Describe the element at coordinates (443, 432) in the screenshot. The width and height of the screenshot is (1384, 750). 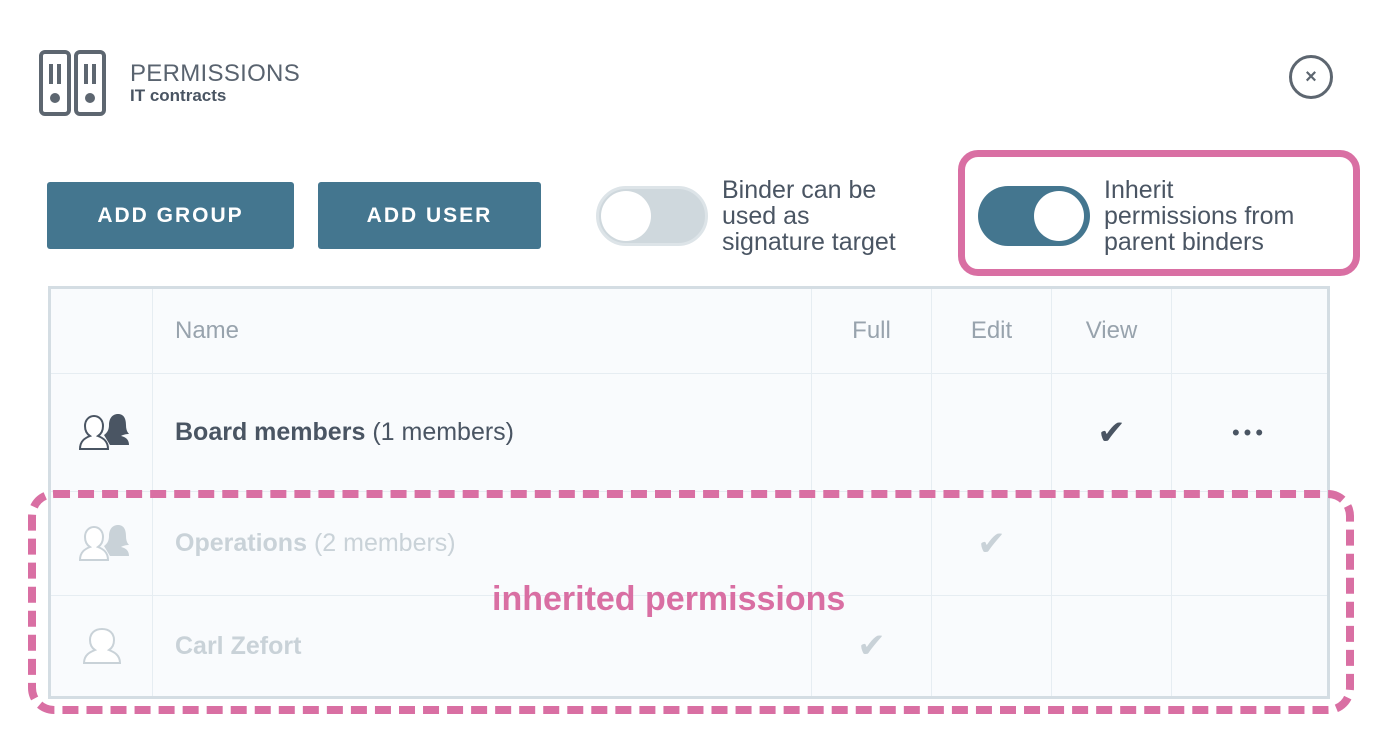
I see `member-count: (1 members)` at that location.